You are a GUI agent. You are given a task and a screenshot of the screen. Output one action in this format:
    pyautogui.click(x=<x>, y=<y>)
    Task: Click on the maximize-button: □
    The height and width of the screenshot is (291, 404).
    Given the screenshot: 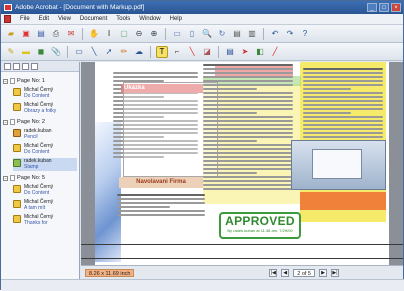 What is the action you would take?
    pyautogui.click(x=384, y=7)
    